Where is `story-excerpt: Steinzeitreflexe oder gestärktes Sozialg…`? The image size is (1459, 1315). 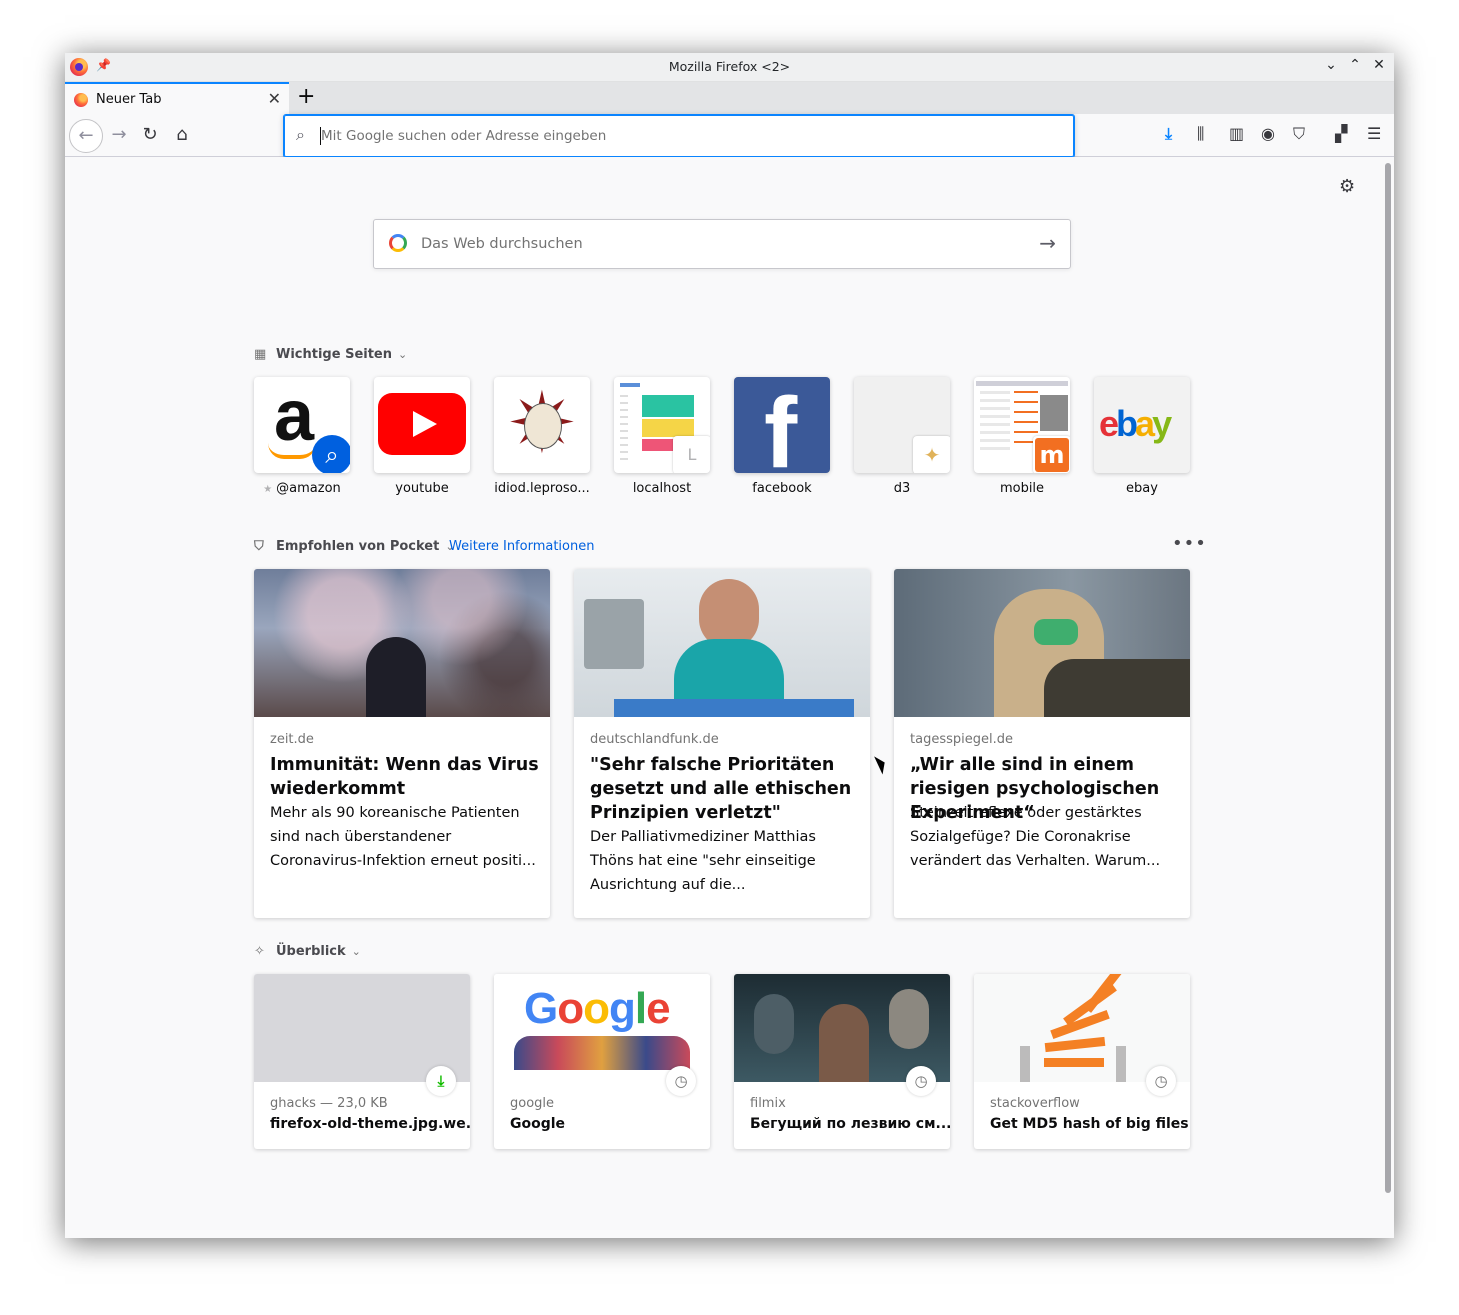
story-excerpt: Steinzeitreflexe oder gestärktes Sozialg… is located at coordinates (1035, 837).